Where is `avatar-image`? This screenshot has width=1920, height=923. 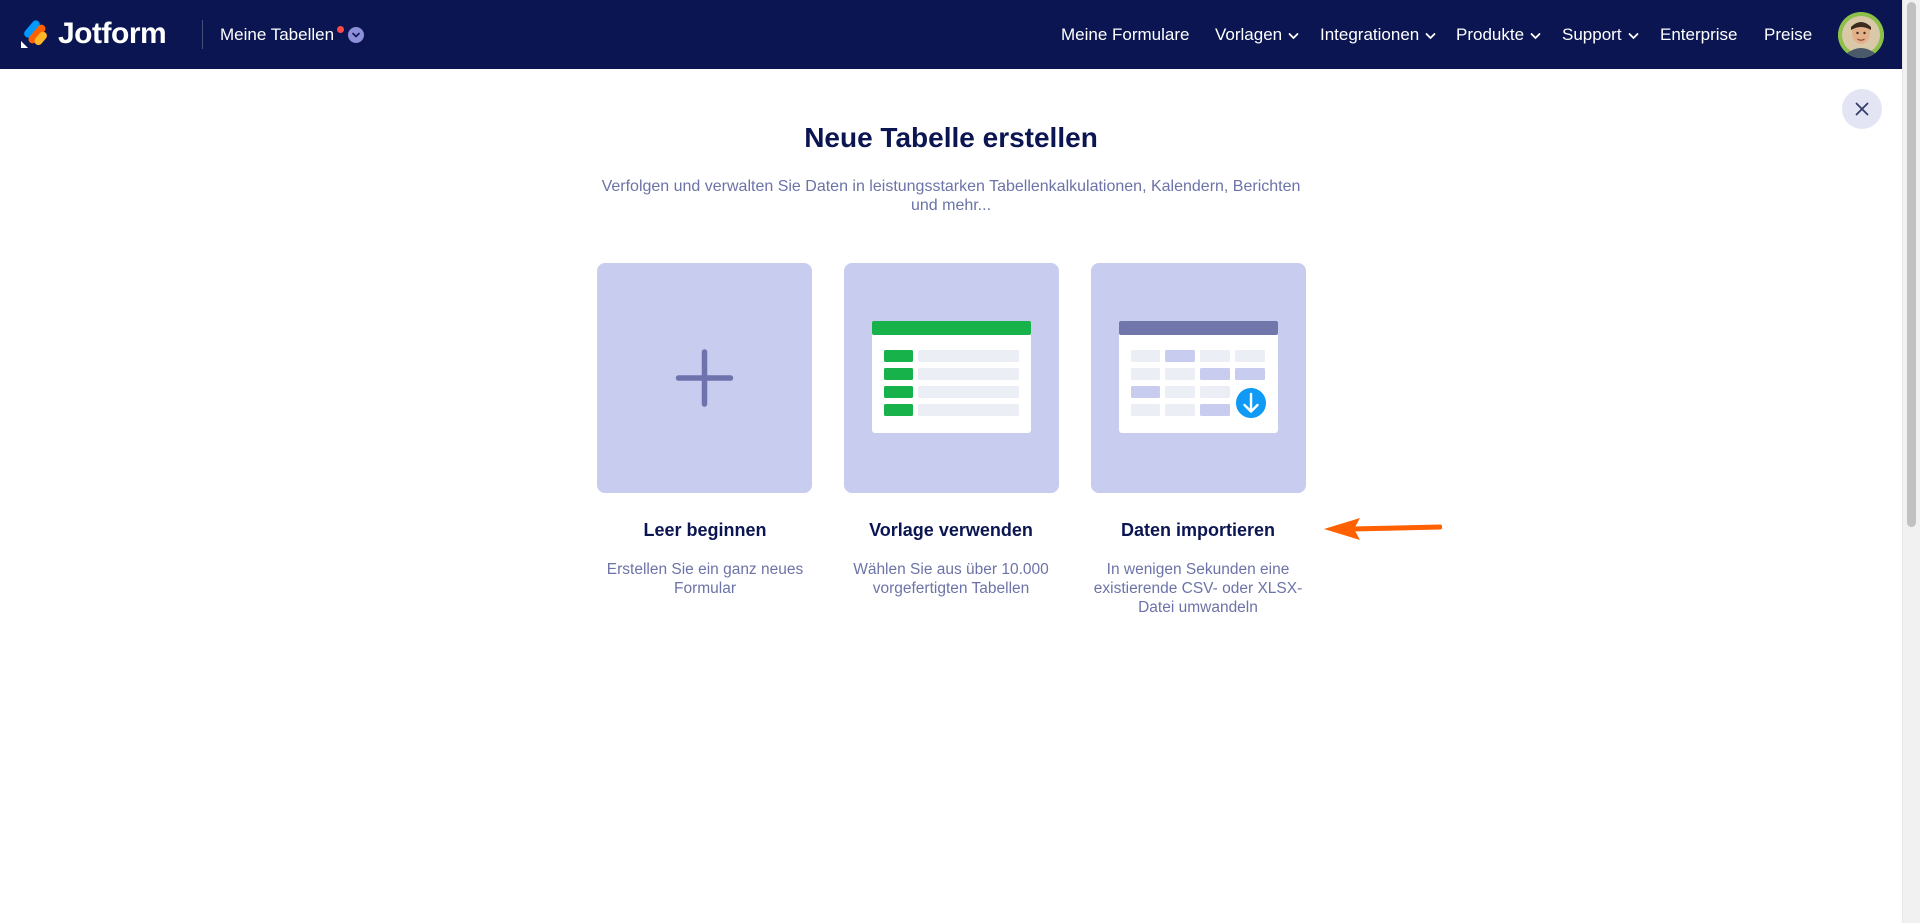
avatar-image is located at coordinates (1861, 35).